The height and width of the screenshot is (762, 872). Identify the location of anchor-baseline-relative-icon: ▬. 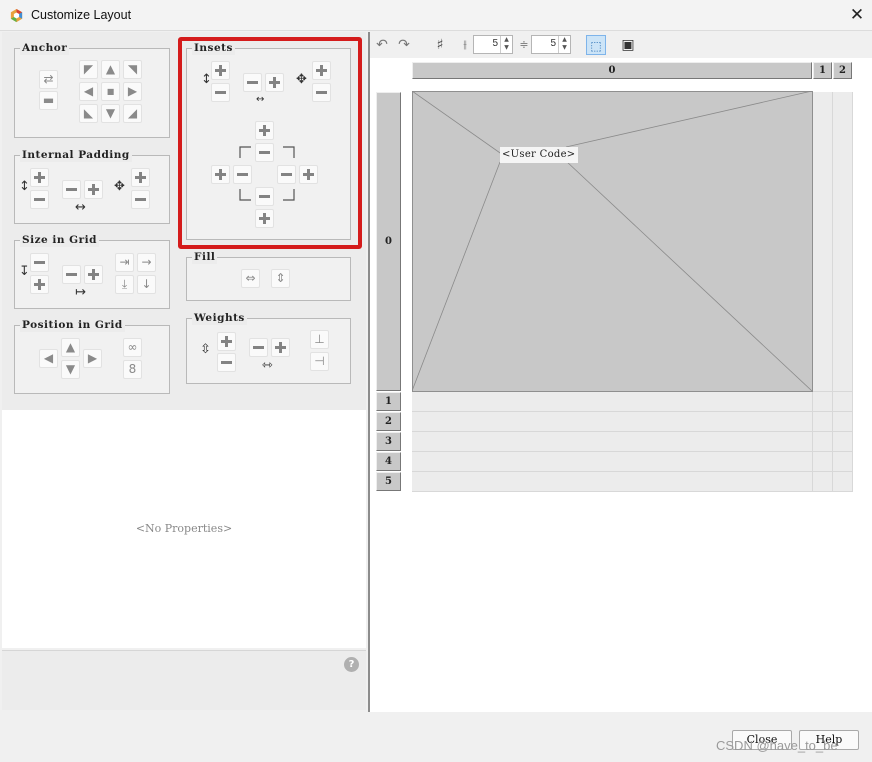
(48, 100).